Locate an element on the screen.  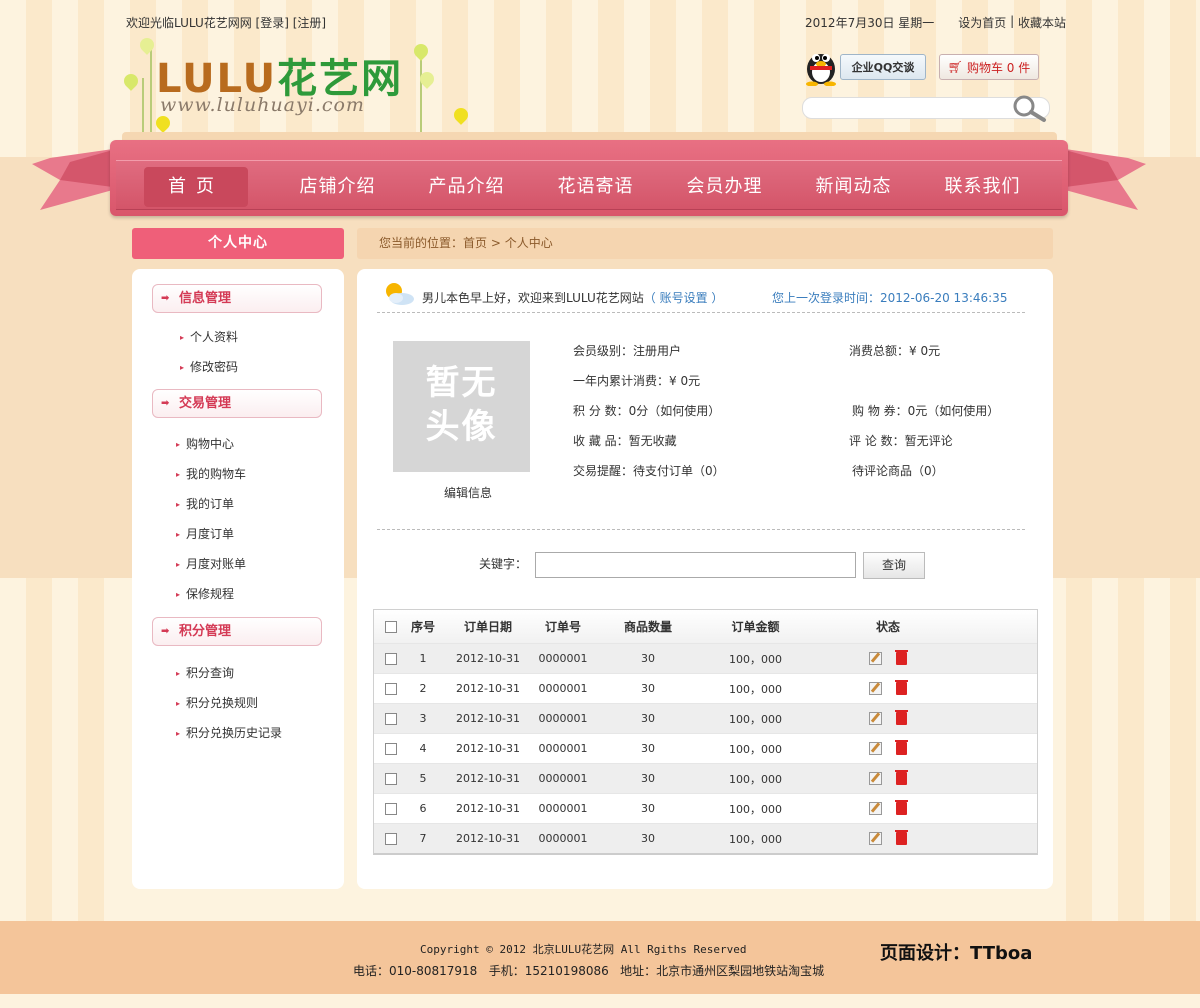
account-settings-link: （ 账号设置 ） is located at coordinates (684, 298).